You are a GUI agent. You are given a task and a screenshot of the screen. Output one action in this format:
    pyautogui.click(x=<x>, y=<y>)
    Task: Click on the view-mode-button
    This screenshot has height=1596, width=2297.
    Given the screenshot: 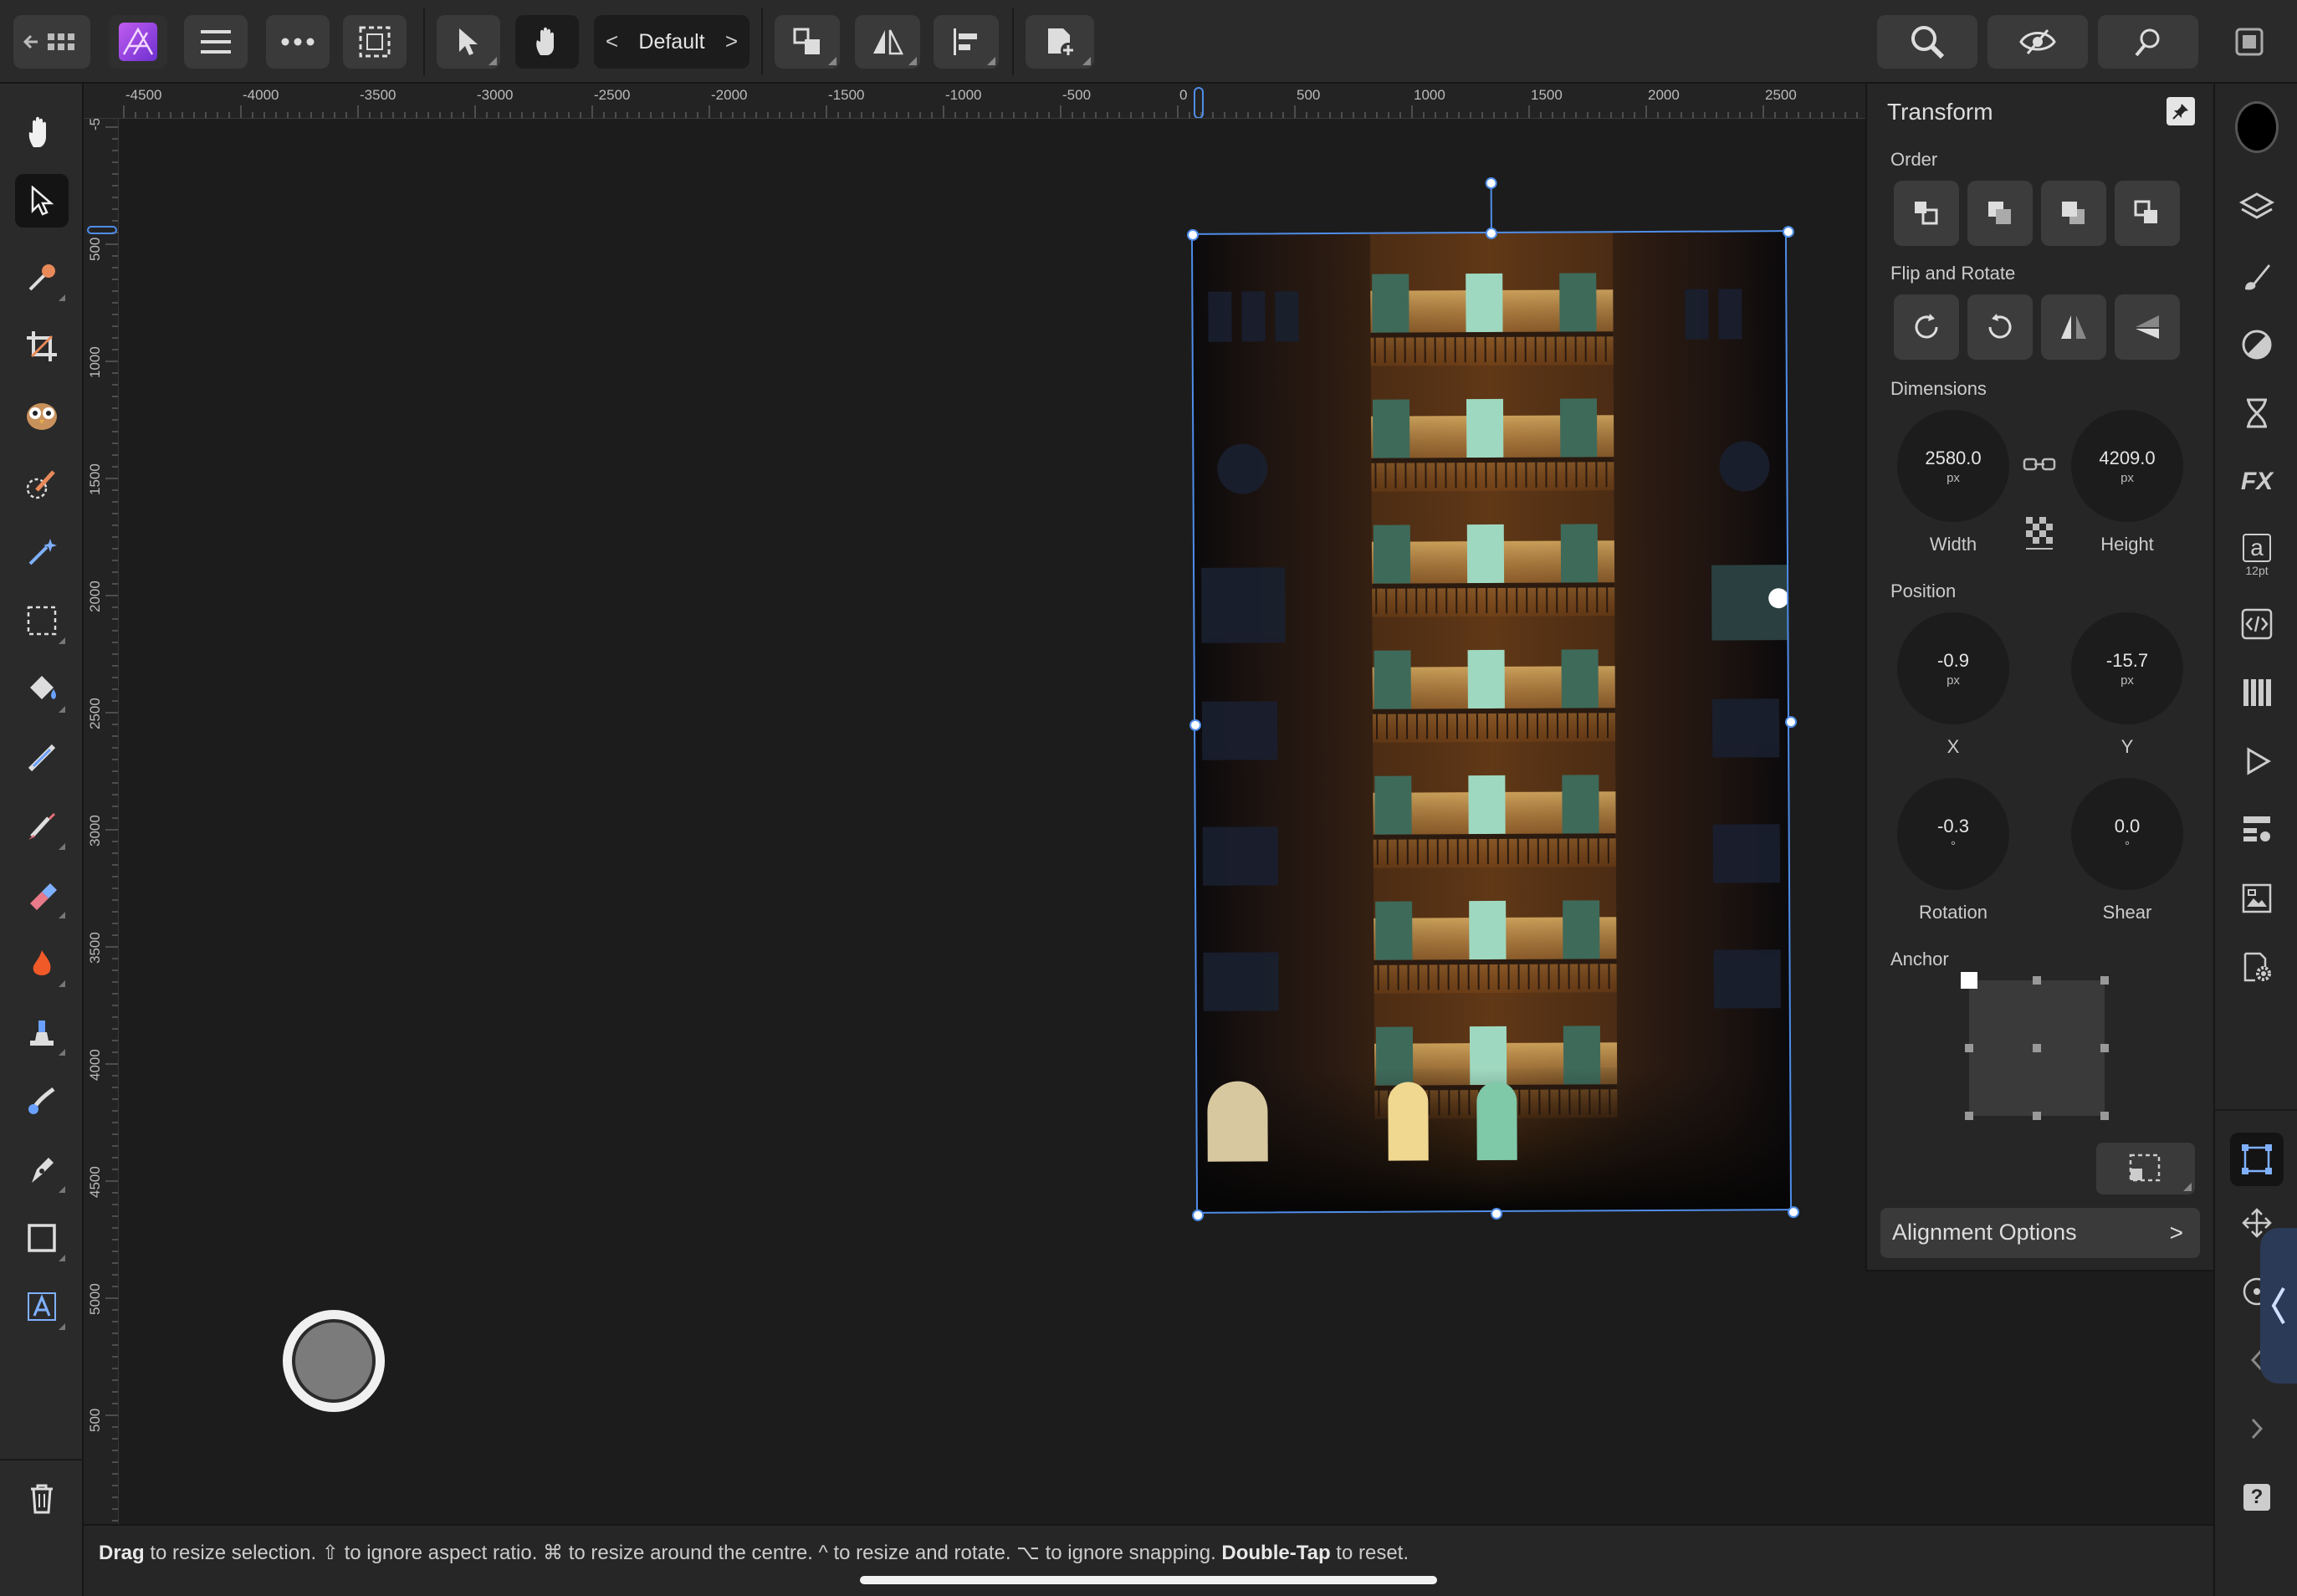 What is the action you would take?
    pyautogui.click(x=2037, y=42)
    